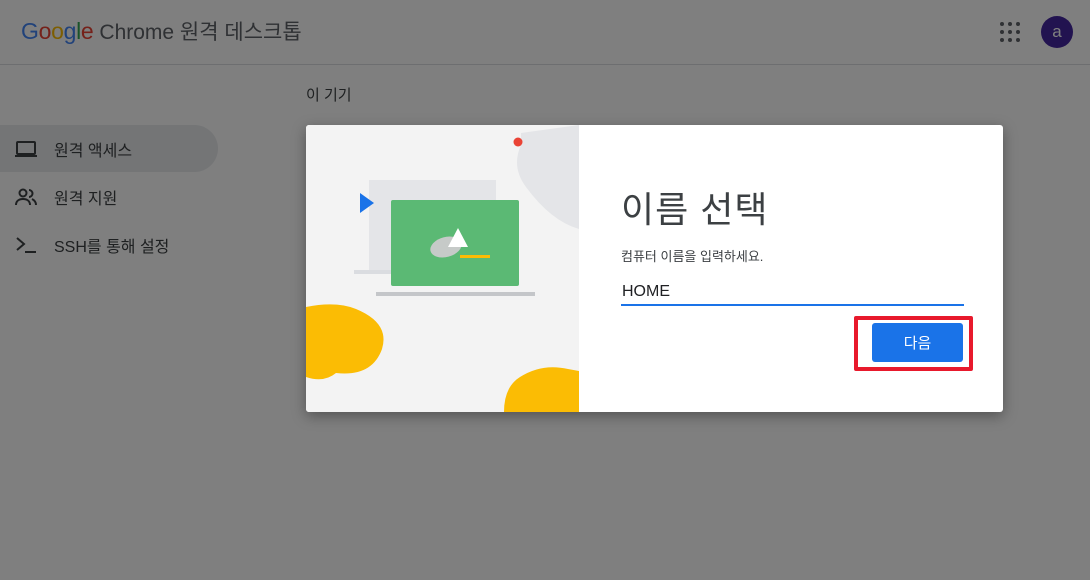 Image resolution: width=1090 pixels, height=580 pixels. I want to click on dialog-illustration, so click(442, 268).